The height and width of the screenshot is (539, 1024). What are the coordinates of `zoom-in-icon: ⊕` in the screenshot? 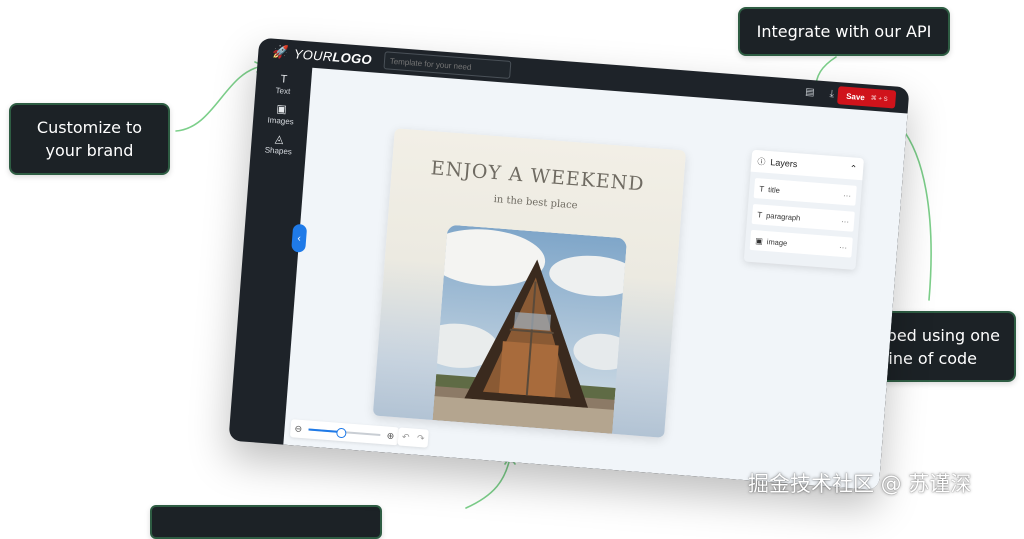 It's located at (390, 436).